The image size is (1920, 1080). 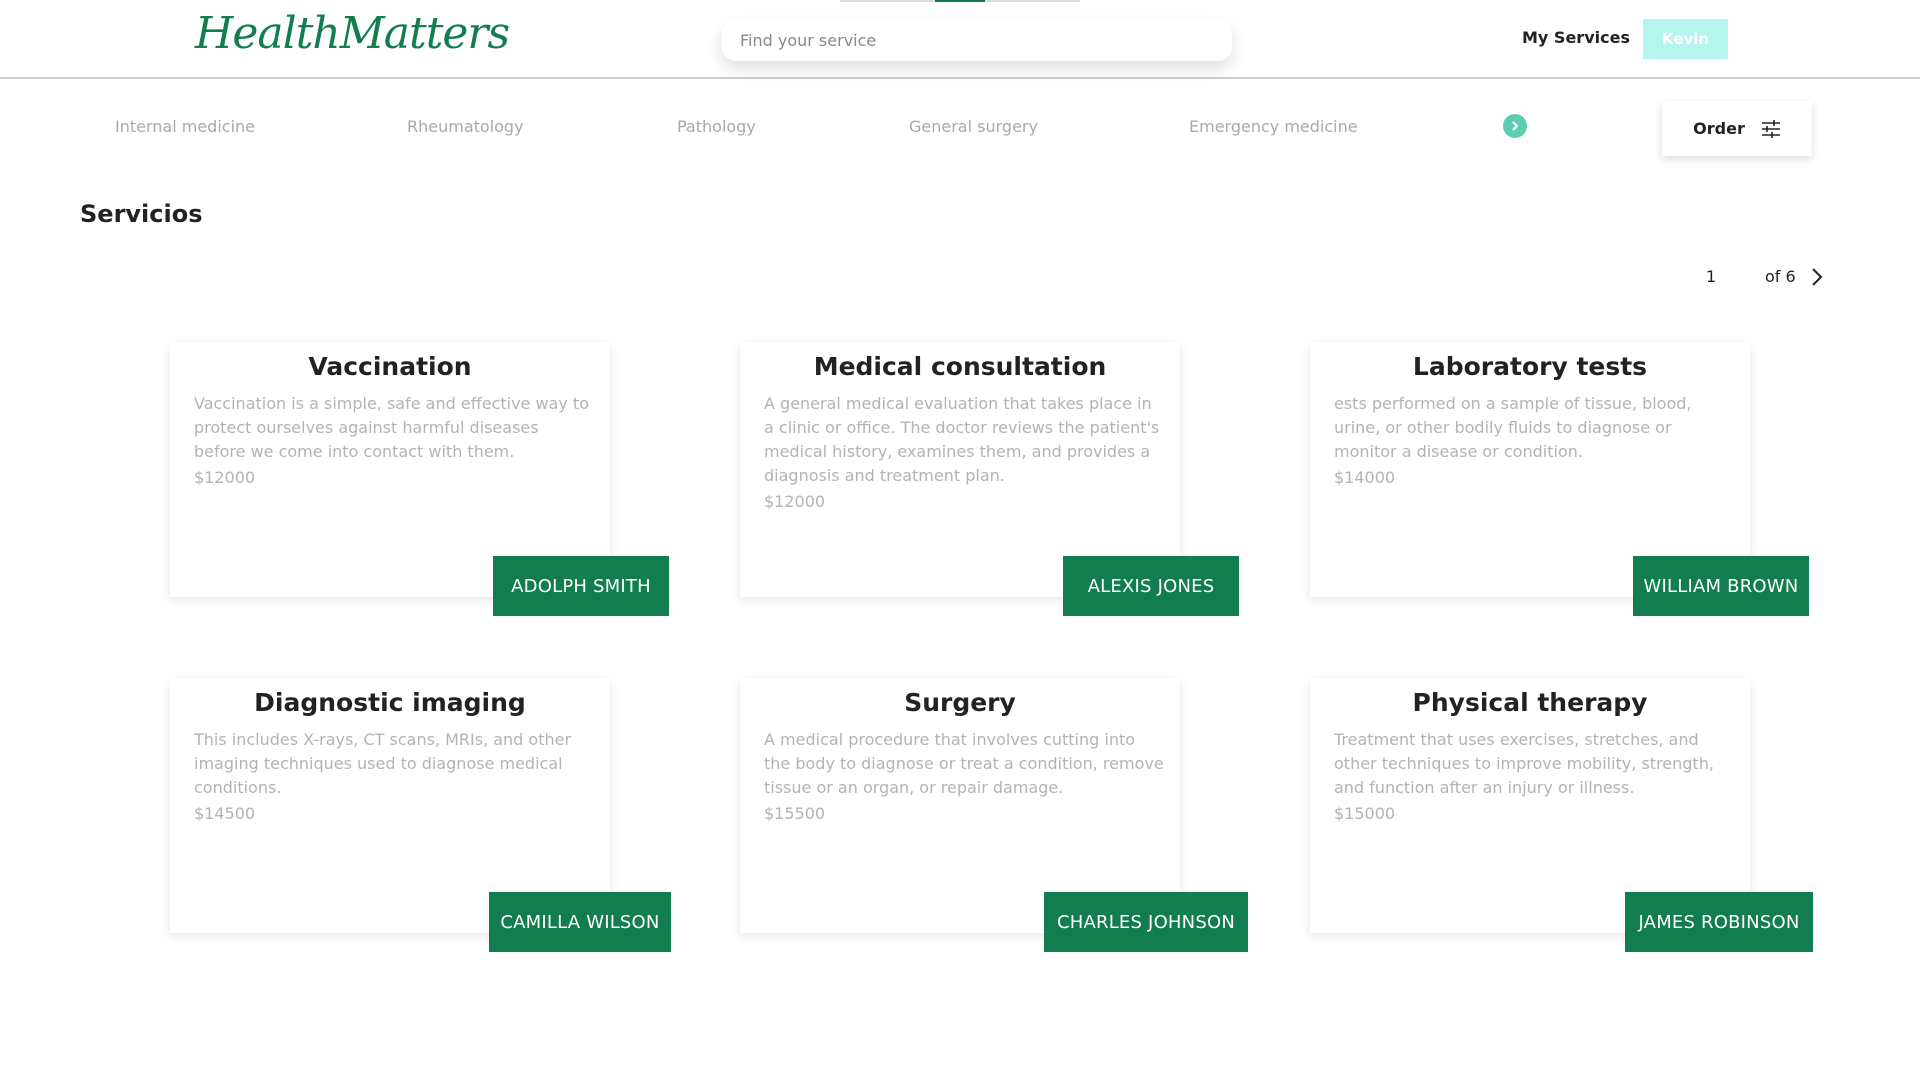 What do you see at coordinates (1151, 586) in the screenshot?
I see `doctor-button: ALEXIS JONES` at bounding box center [1151, 586].